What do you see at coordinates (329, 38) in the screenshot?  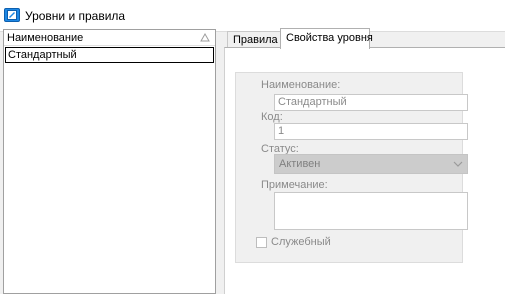 I see `tab-level-properties-label: Свойства уровня` at bounding box center [329, 38].